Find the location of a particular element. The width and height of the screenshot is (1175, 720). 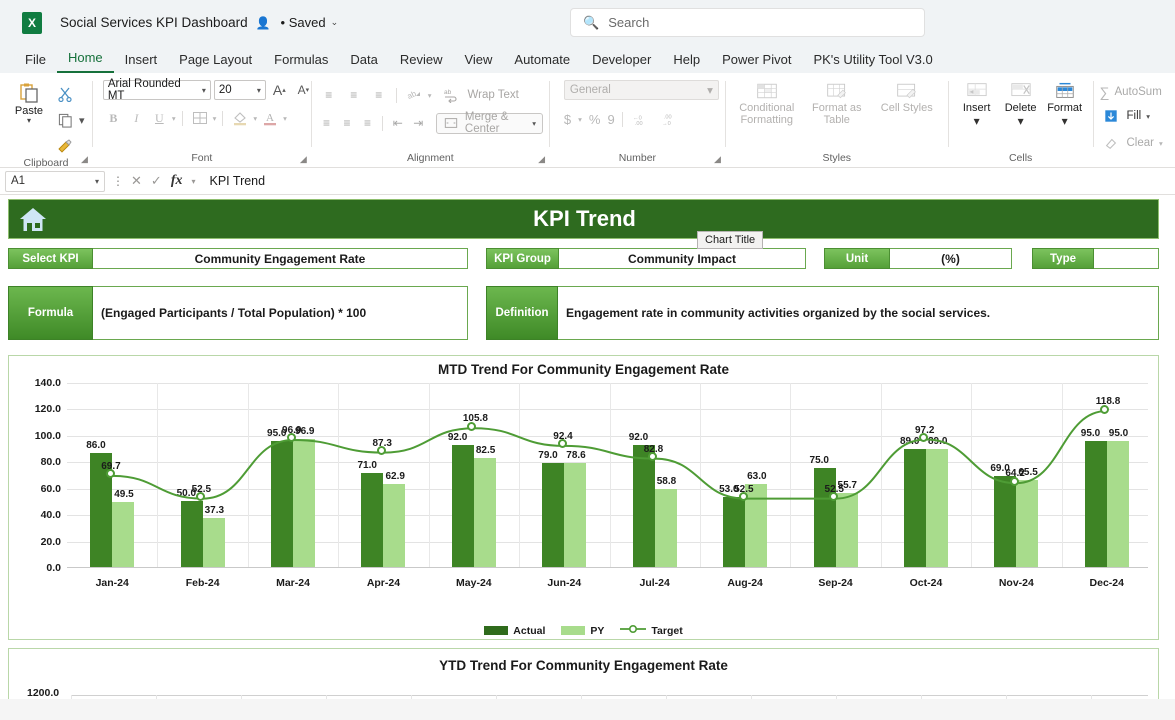

borders-chevron-icon: ▾ is located at coordinates (215, 118).